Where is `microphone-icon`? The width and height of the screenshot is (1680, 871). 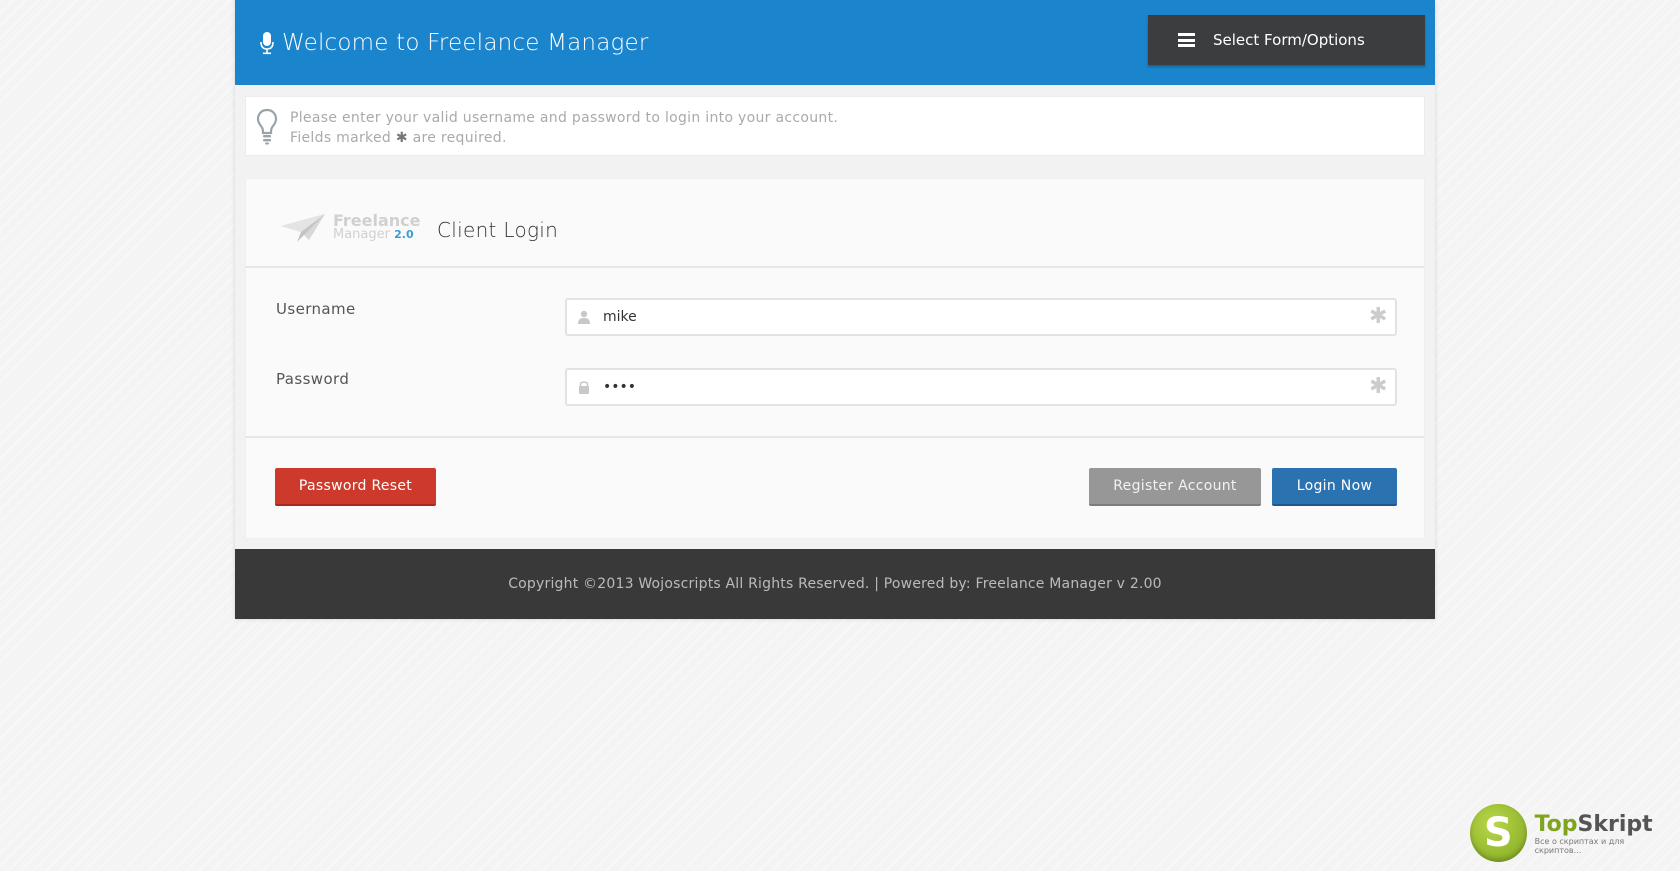
microphone-icon is located at coordinates (267, 43).